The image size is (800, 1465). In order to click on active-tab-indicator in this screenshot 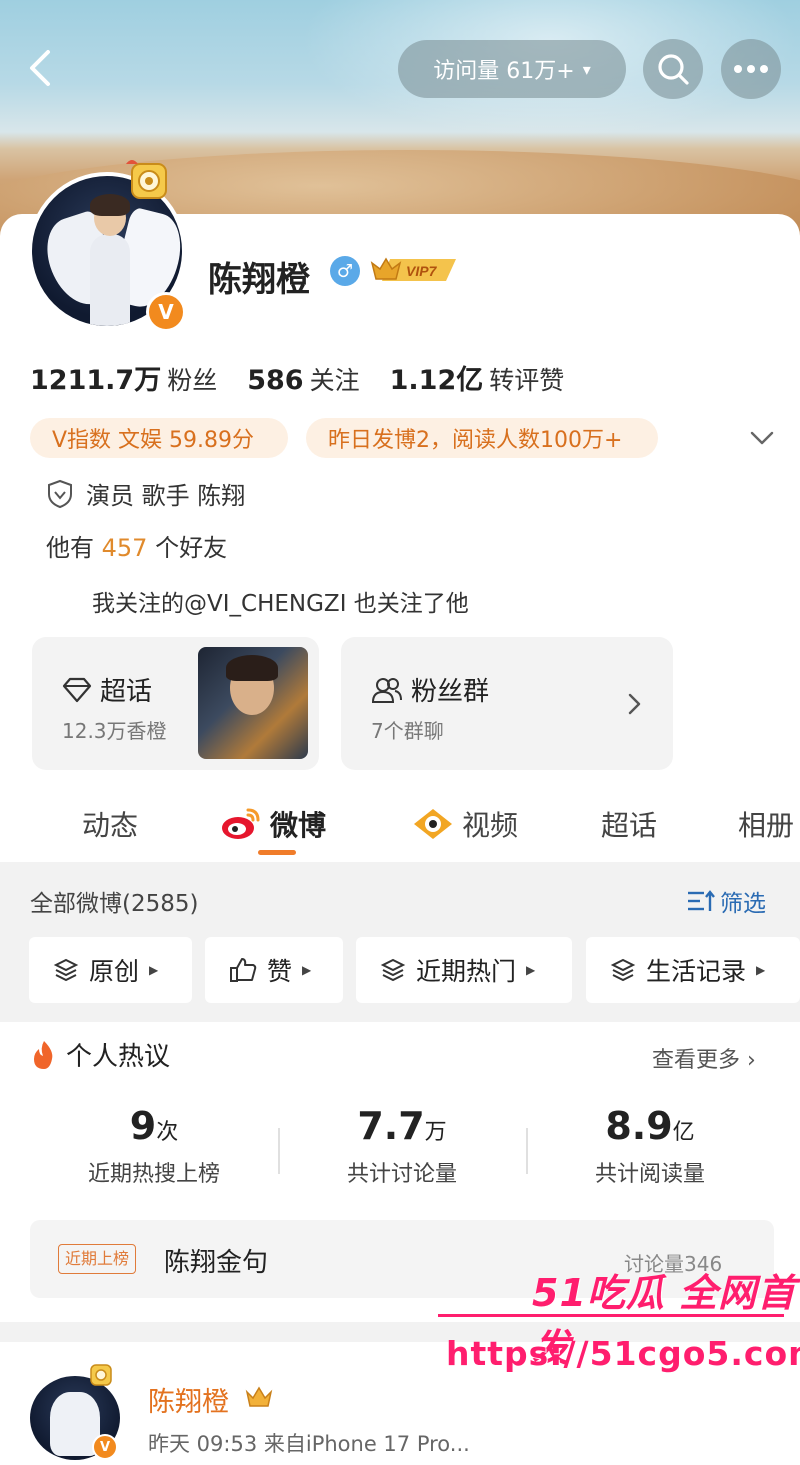, I will do `click(277, 852)`.